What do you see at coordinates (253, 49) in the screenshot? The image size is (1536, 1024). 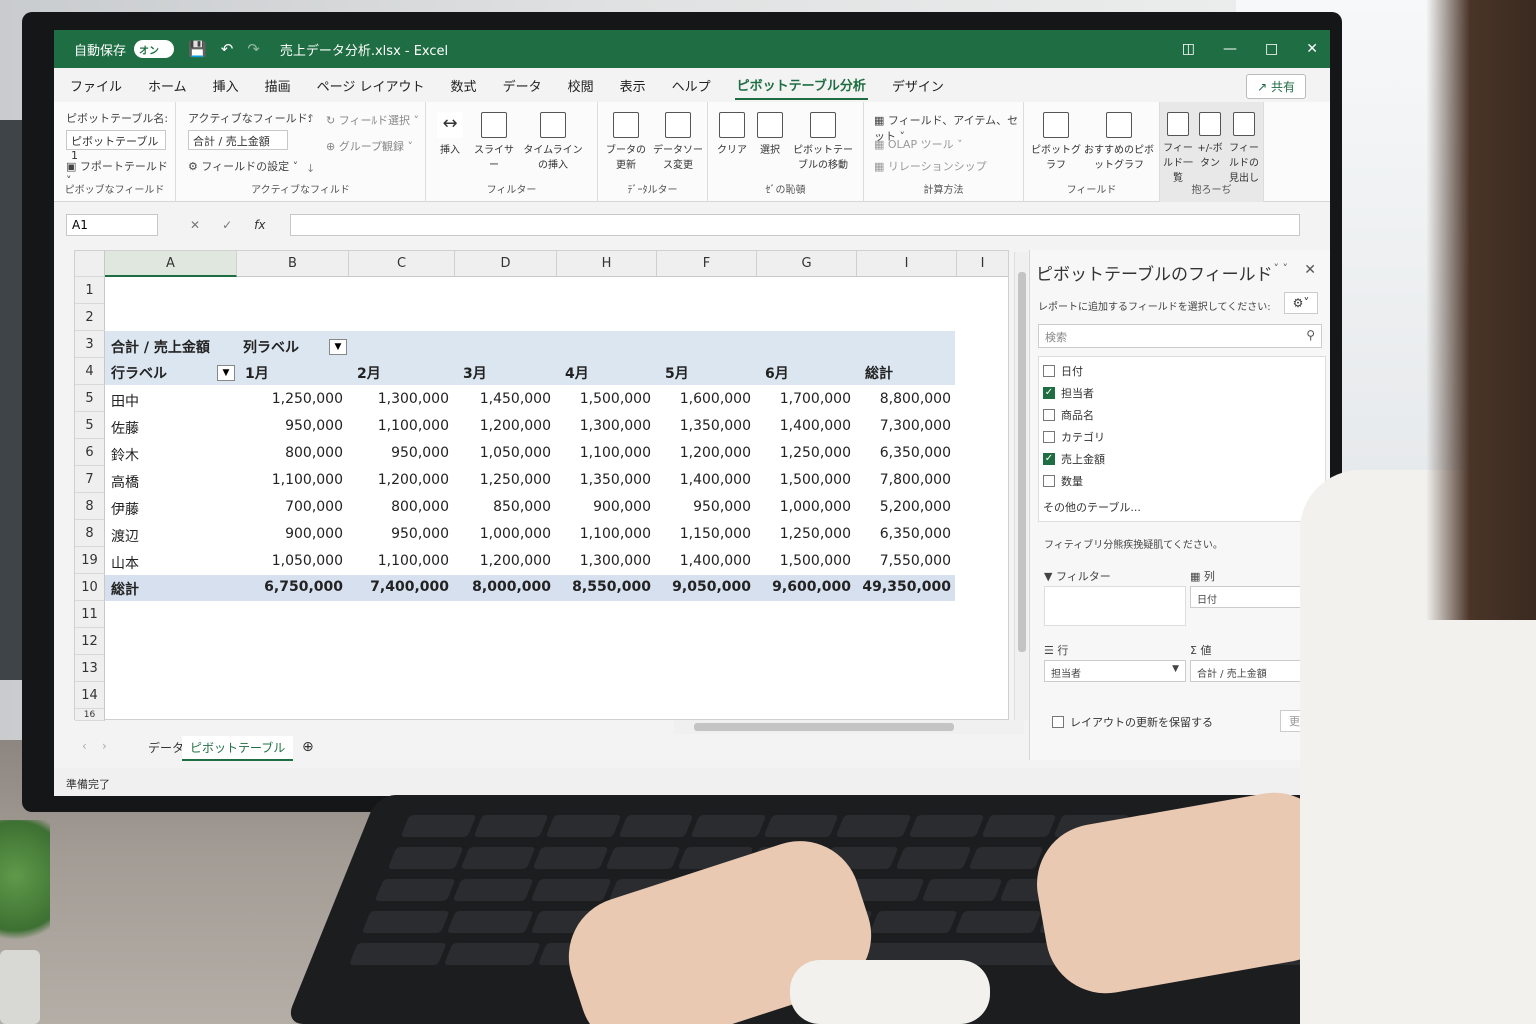 I see `redo-icon: ↷` at bounding box center [253, 49].